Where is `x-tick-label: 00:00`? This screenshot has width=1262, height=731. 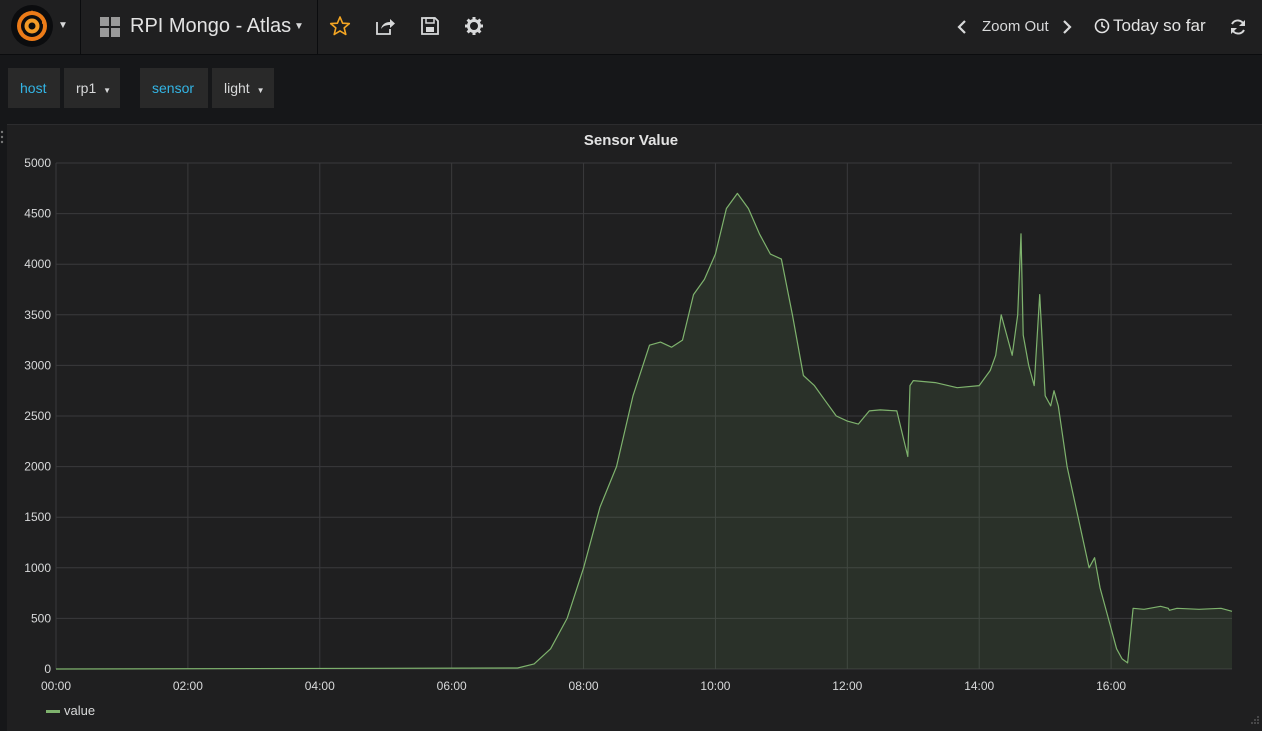 x-tick-label: 00:00 is located at coordinates (56, 686).